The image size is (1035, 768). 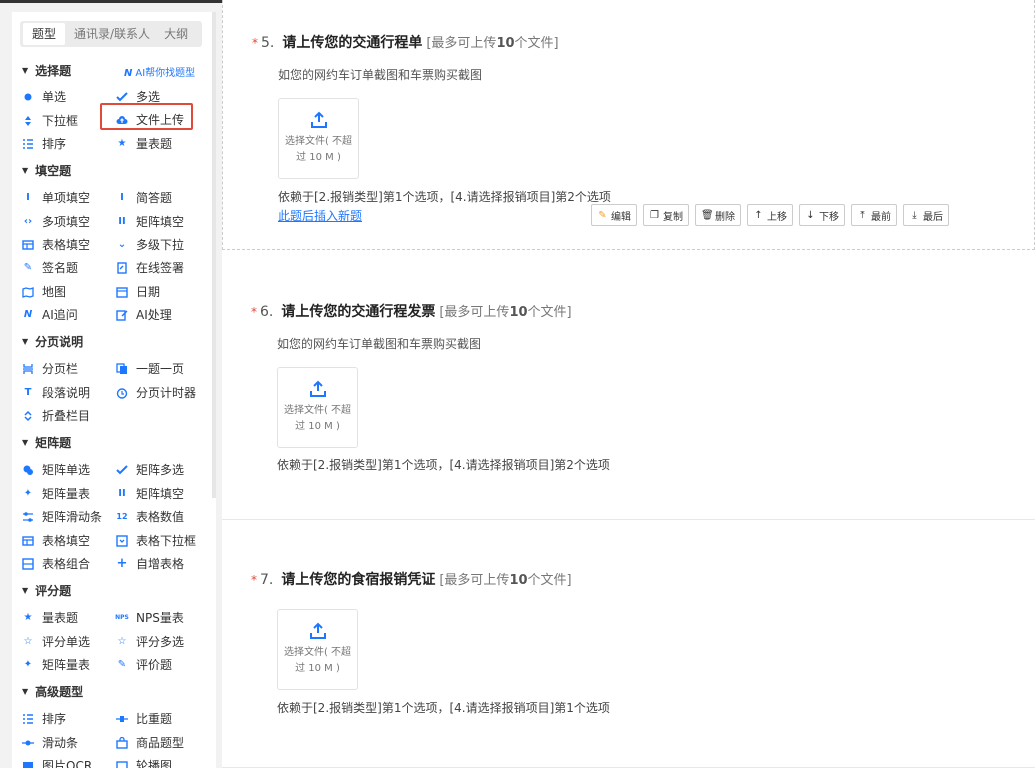 I want to click on move-first-button: ⤒ 最前, so click(x=874, y=215).